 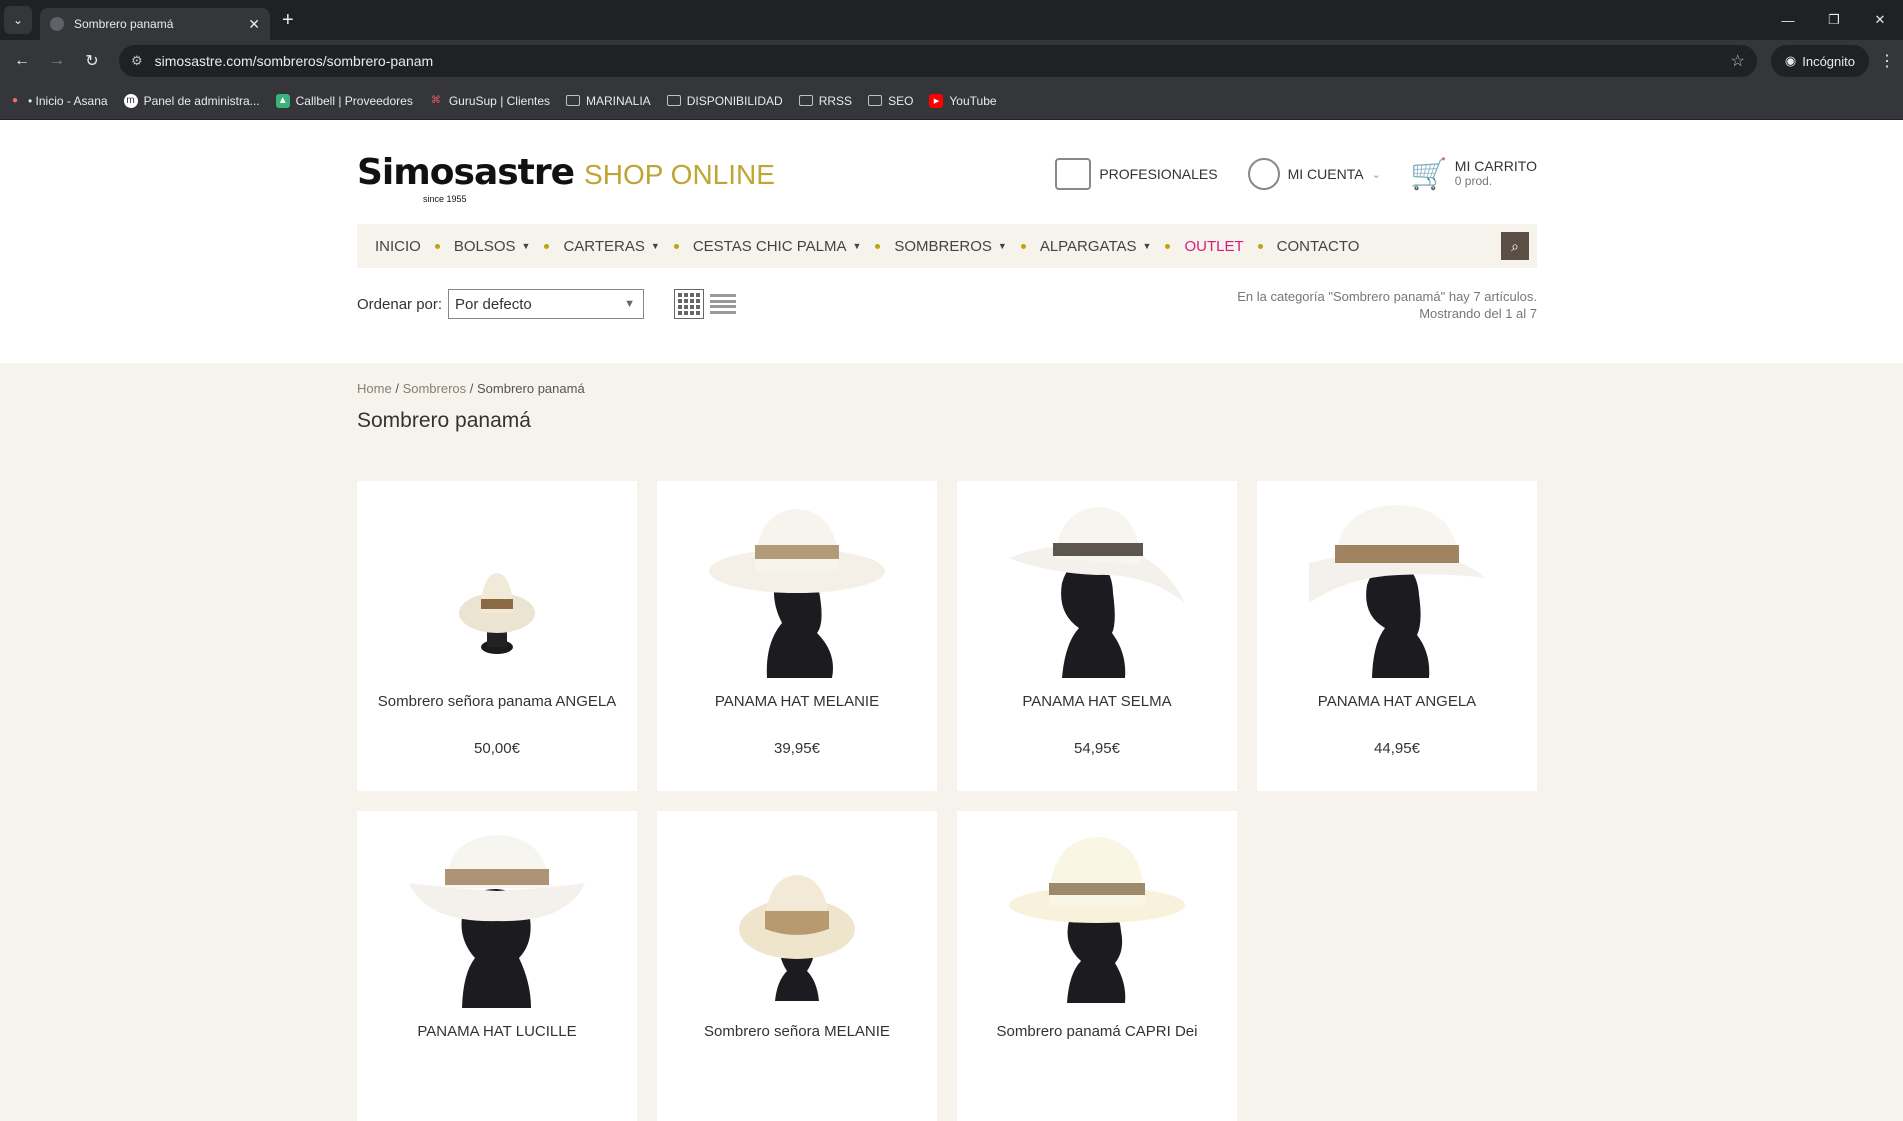 I want to click on bookmark-item: DISPONIBILIDAD, so click(x=724, y=101).